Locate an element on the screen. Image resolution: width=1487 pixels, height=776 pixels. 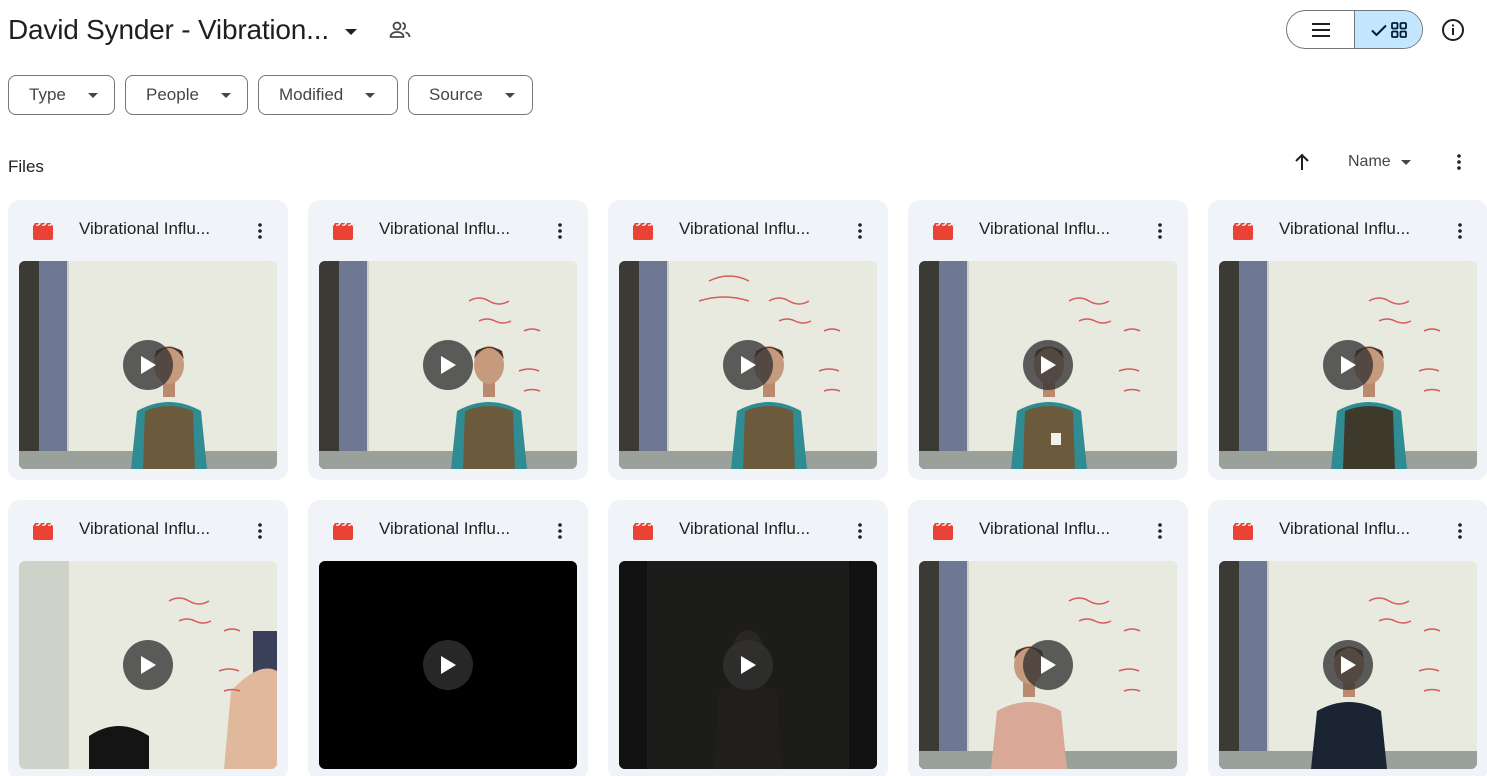
filter-people-label: People is located at coordinates (172, 94).